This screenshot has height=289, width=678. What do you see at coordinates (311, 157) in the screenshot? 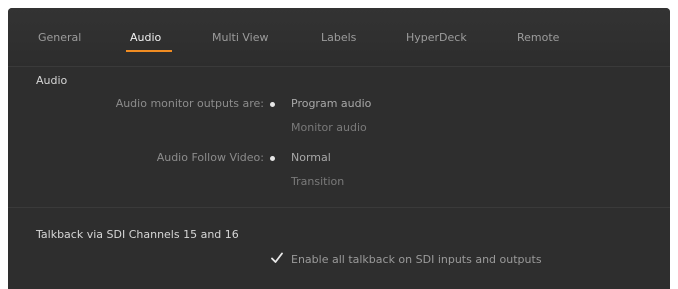
I see `option-normal: Normal` at bounding box center [311, 157].